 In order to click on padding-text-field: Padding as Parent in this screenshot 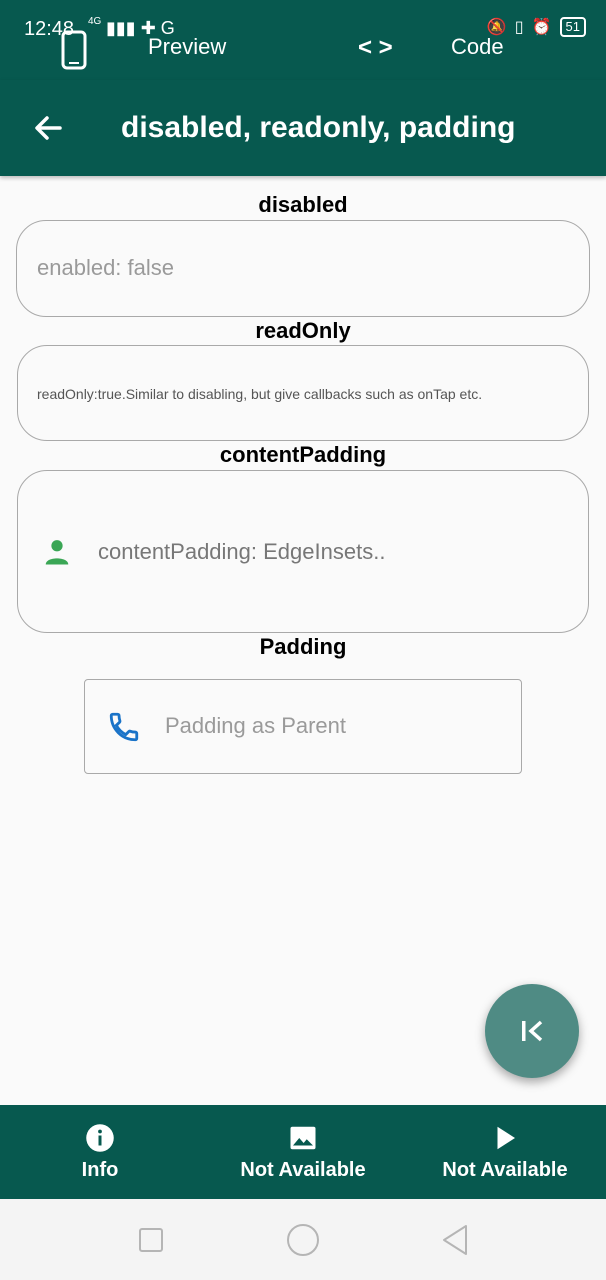, I will do `click(303, 726)`.